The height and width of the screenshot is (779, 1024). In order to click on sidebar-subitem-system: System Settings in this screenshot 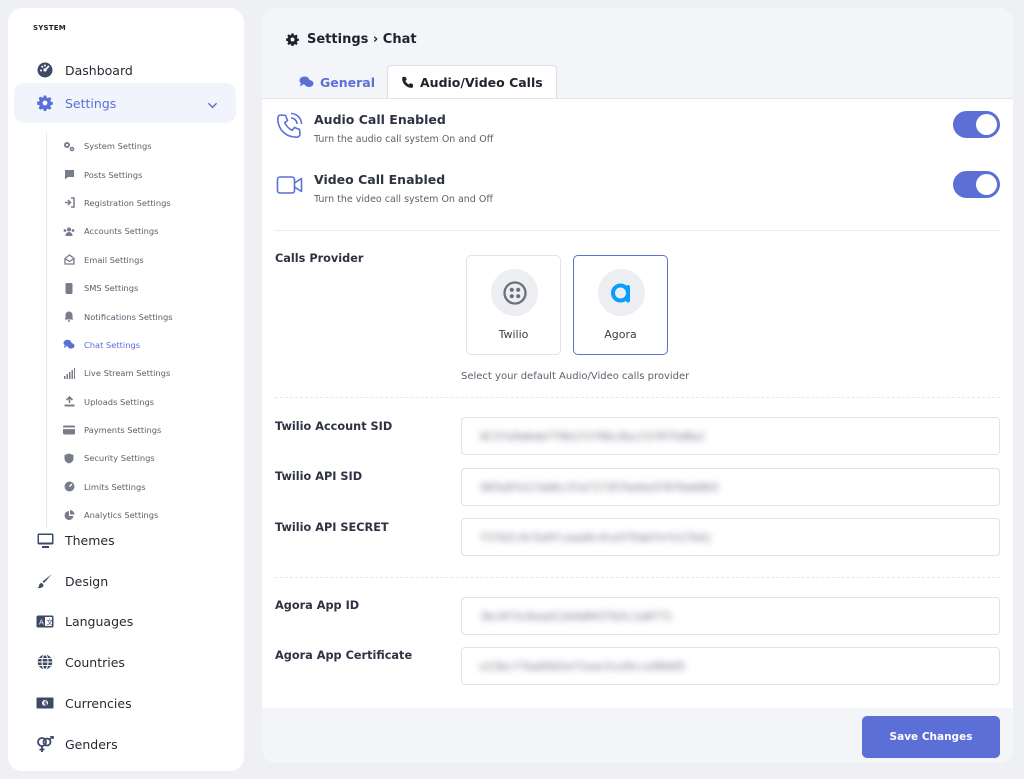, I will do `click(141, 146)`.